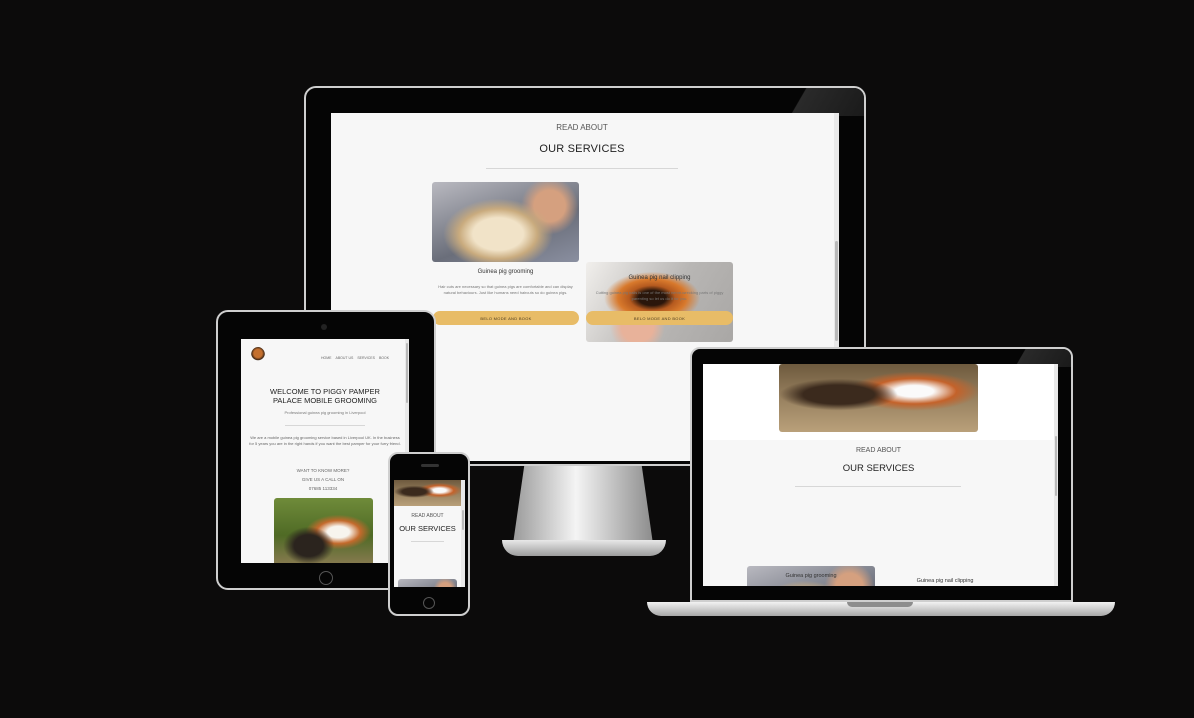 The height and width of the screenshot is (718, 1194). Describe the element at coordinates (819, 102) in the screenshot. I see `monitor-glare` at that location.